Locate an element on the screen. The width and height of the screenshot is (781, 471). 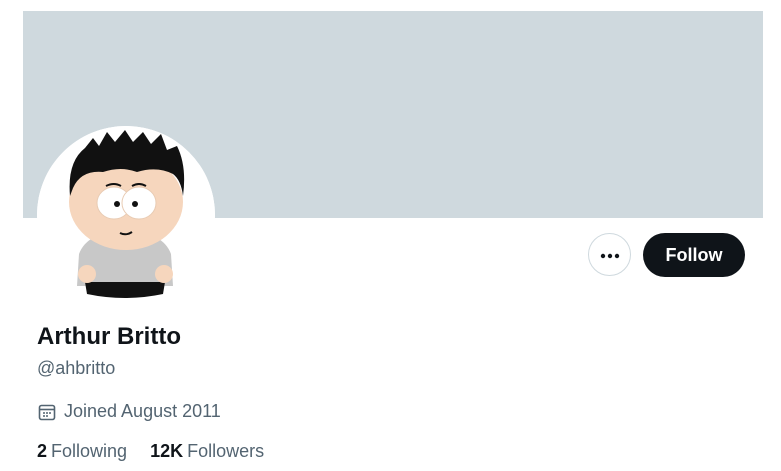
followers-label: Followers is located at coordinates (226, 451).